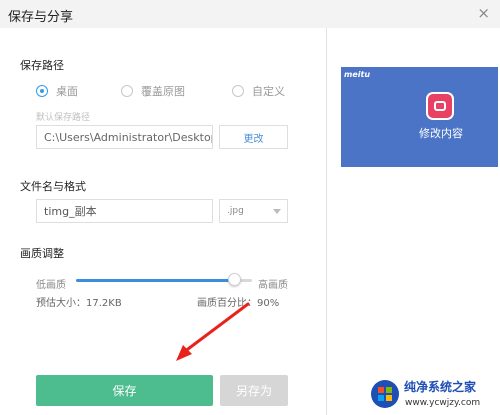  Describe the element at coordinates (443, 403) in the screenshot. I see `watermark-url: www.ycwjzy.com` at that location.